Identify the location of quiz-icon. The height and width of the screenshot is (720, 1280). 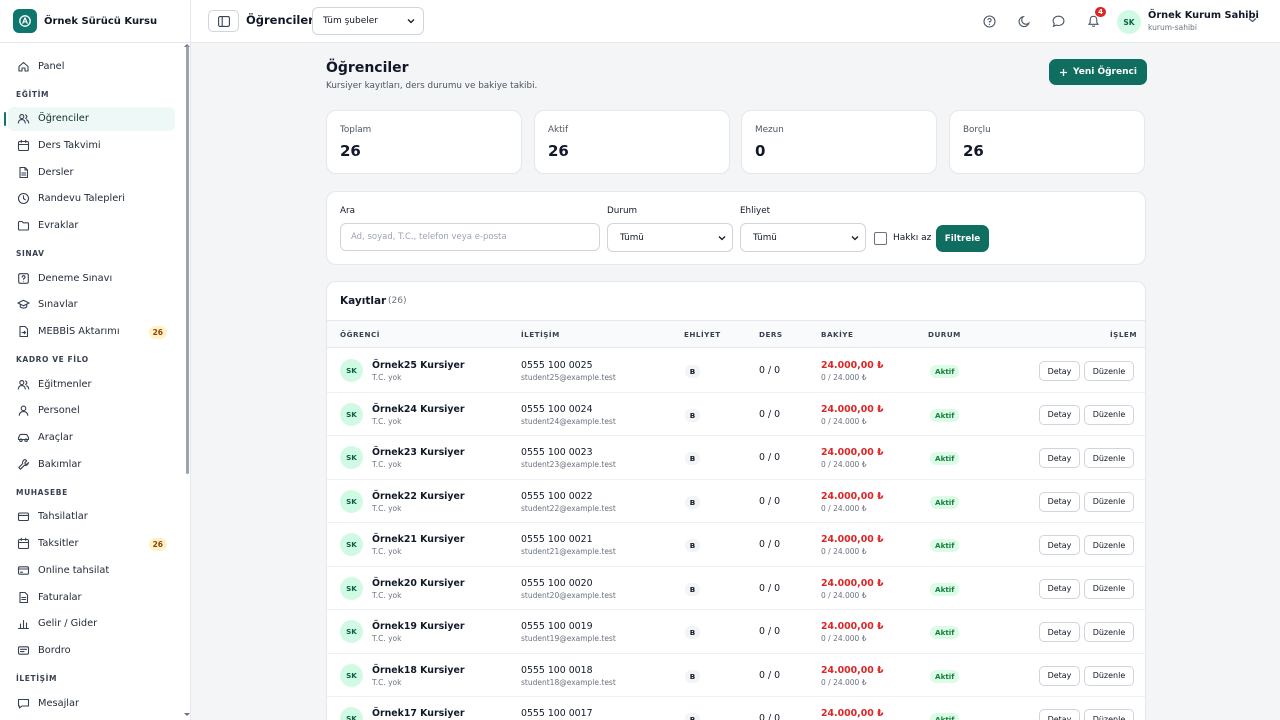
(23, 278).